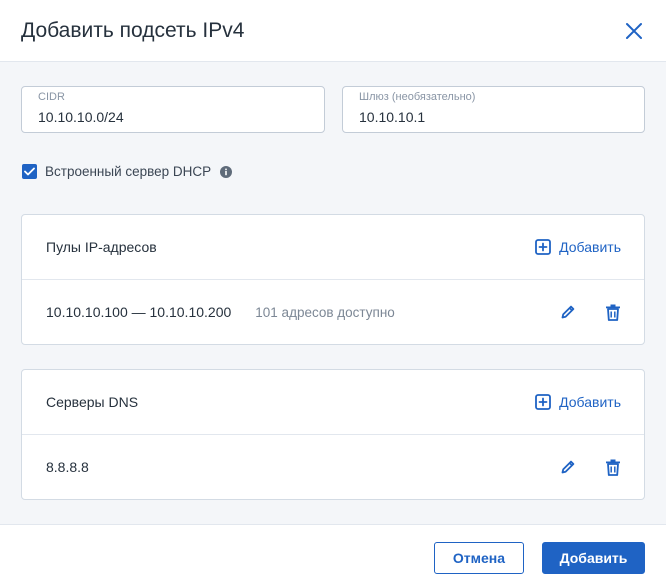  I want to click on close-button, so click(634, 31).